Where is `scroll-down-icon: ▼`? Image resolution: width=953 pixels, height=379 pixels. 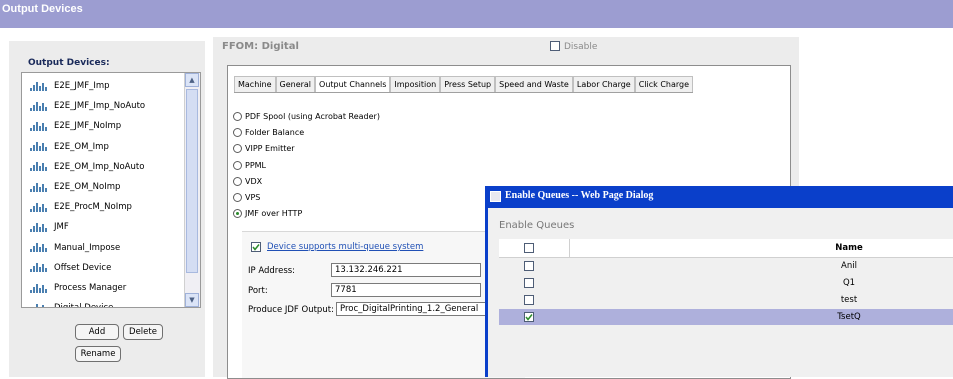
scroll-down-icon: ▼ is located at coordinates (192, 300).